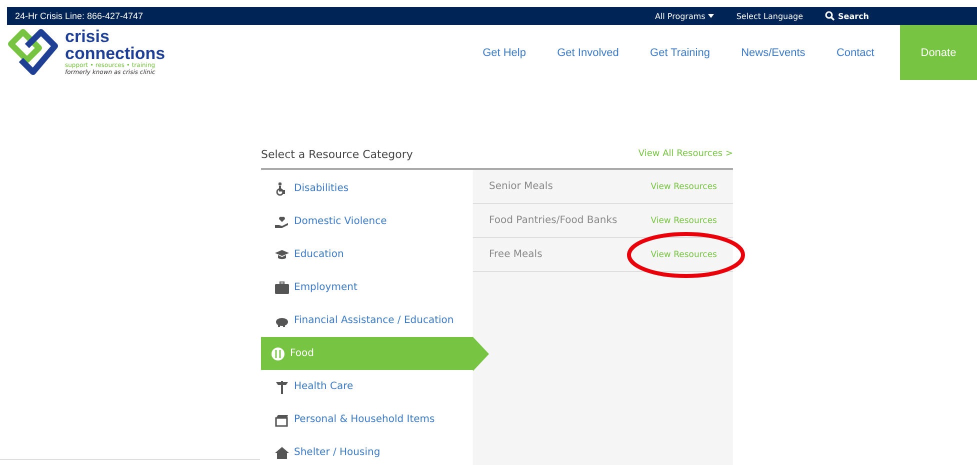 The height and width of the screenshot is (465, 977). What do you see at coordinates (282, 255) in the screenshot?
I see `cap-icon` at bounding box center [282, 255].